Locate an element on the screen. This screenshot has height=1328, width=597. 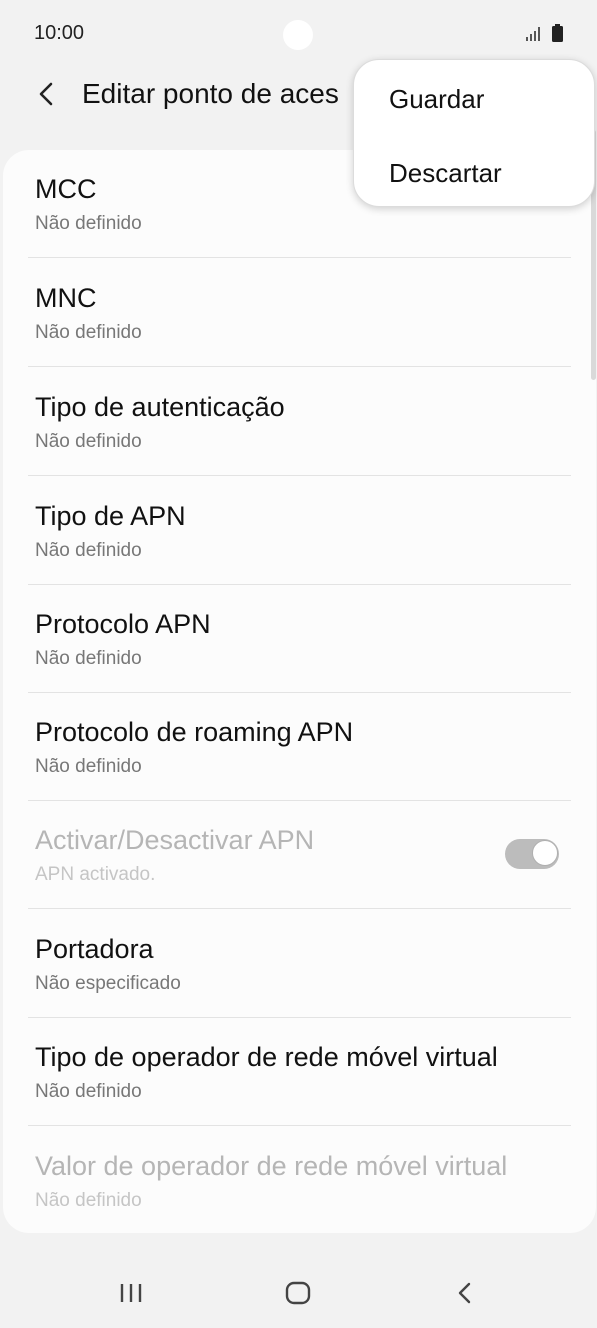
battery-icon is located at coordinates (557, 33).